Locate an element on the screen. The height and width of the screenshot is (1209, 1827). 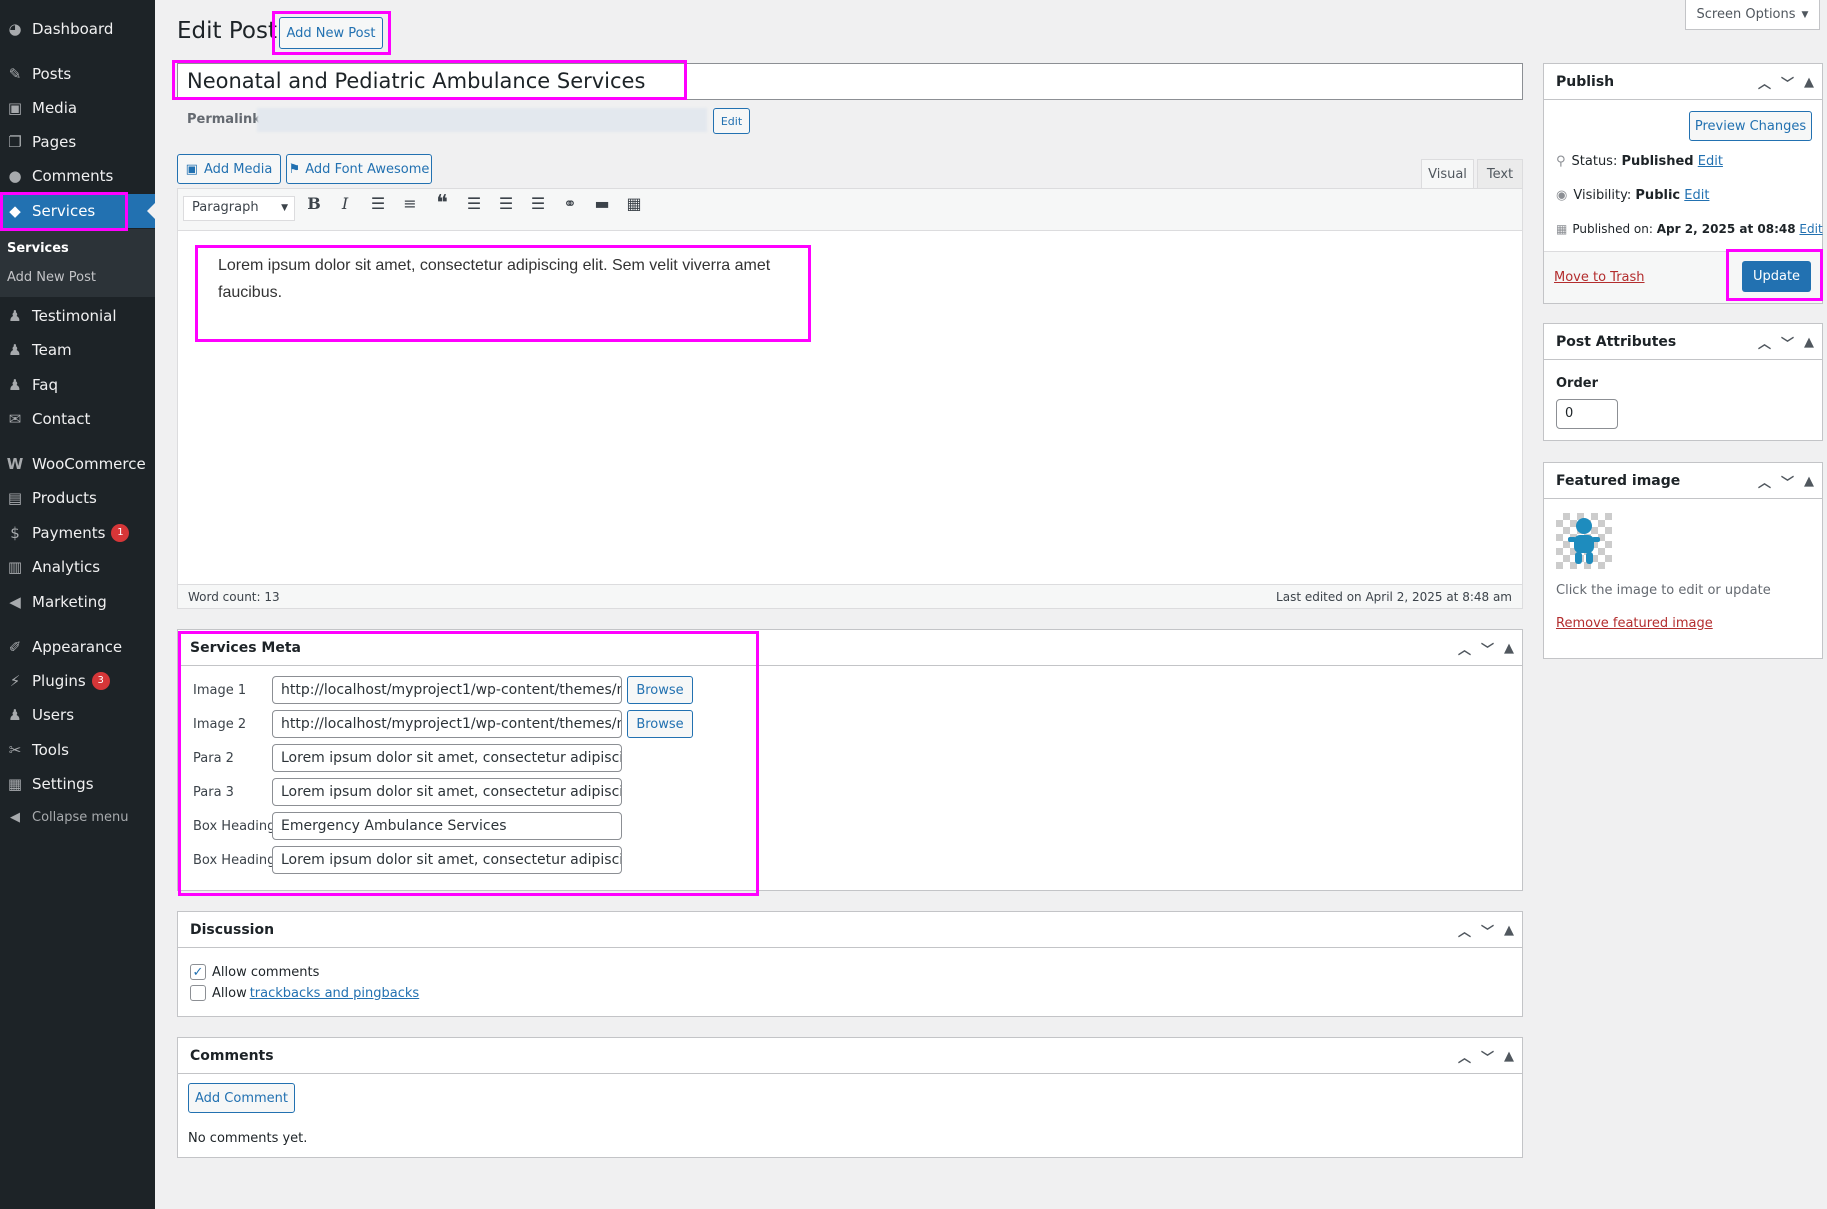
services-meta-title: Services Meta is located at coordinates (245, 647).